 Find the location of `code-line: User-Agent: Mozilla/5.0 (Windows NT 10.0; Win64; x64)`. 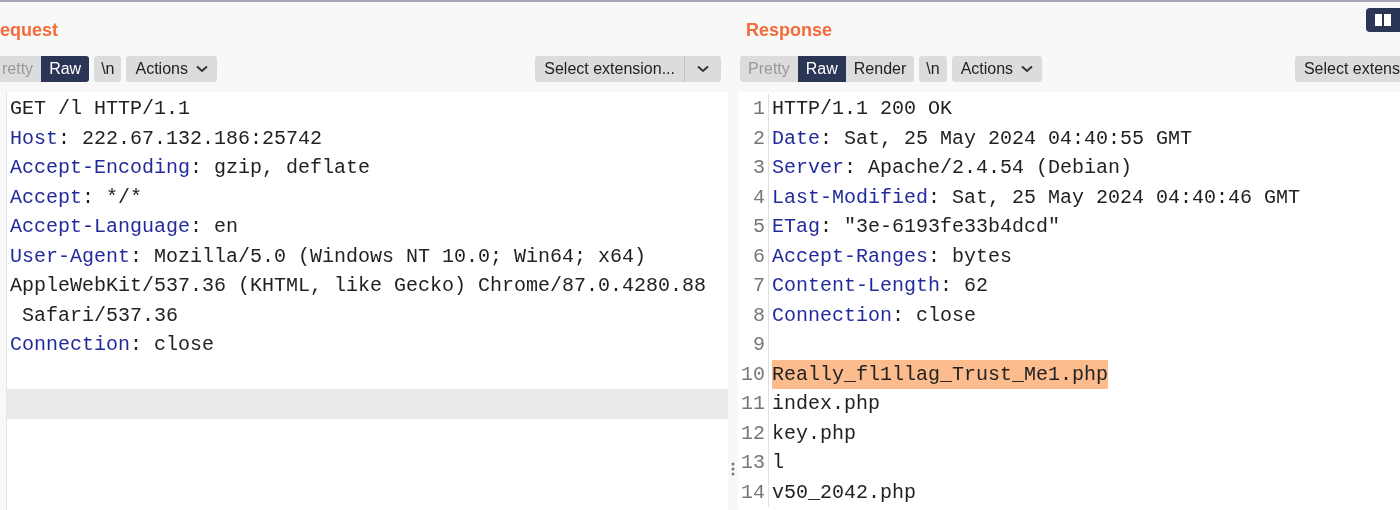

code-line: User-Agent: Mozilla/5.0 (Windows NT 10.0; Win64; x64) is located at coordinates (328, 256).